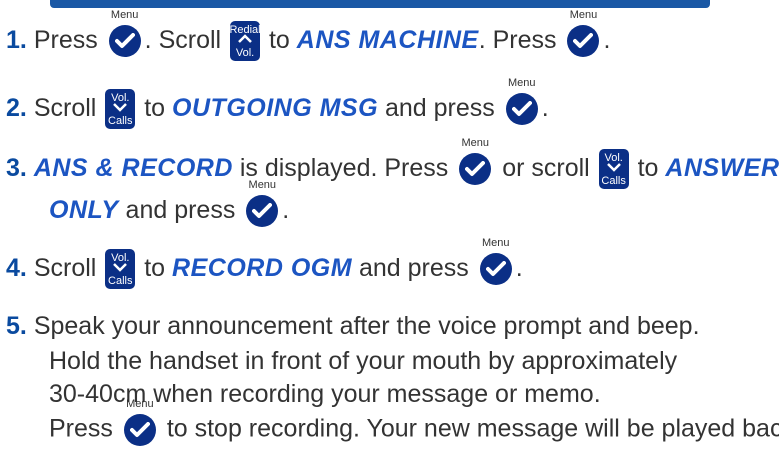  Describe the element at coordinates (16, 108) in the screenshot. I see `step-number: 2.` at that location.